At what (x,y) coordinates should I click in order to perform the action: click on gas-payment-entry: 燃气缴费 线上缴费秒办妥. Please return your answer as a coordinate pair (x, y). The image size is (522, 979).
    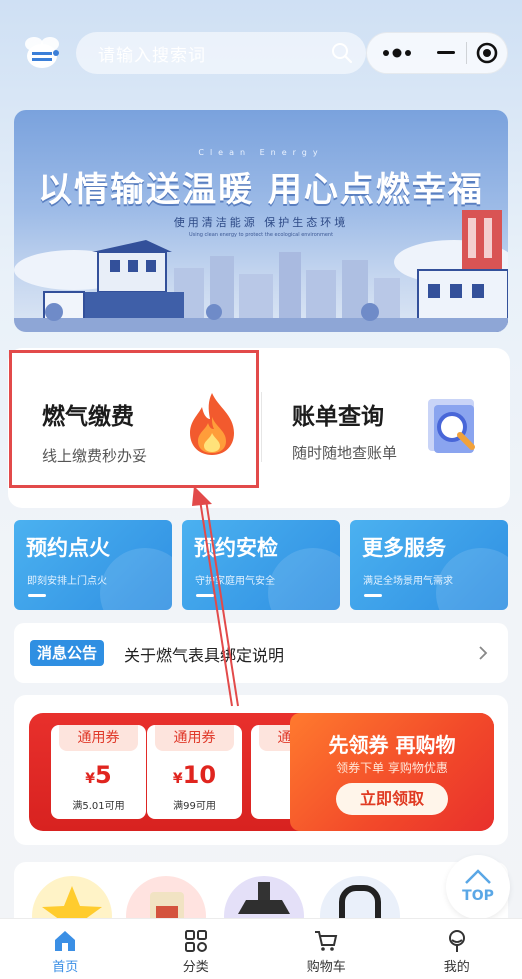
    Looking at the image, I should click on (134, 419).